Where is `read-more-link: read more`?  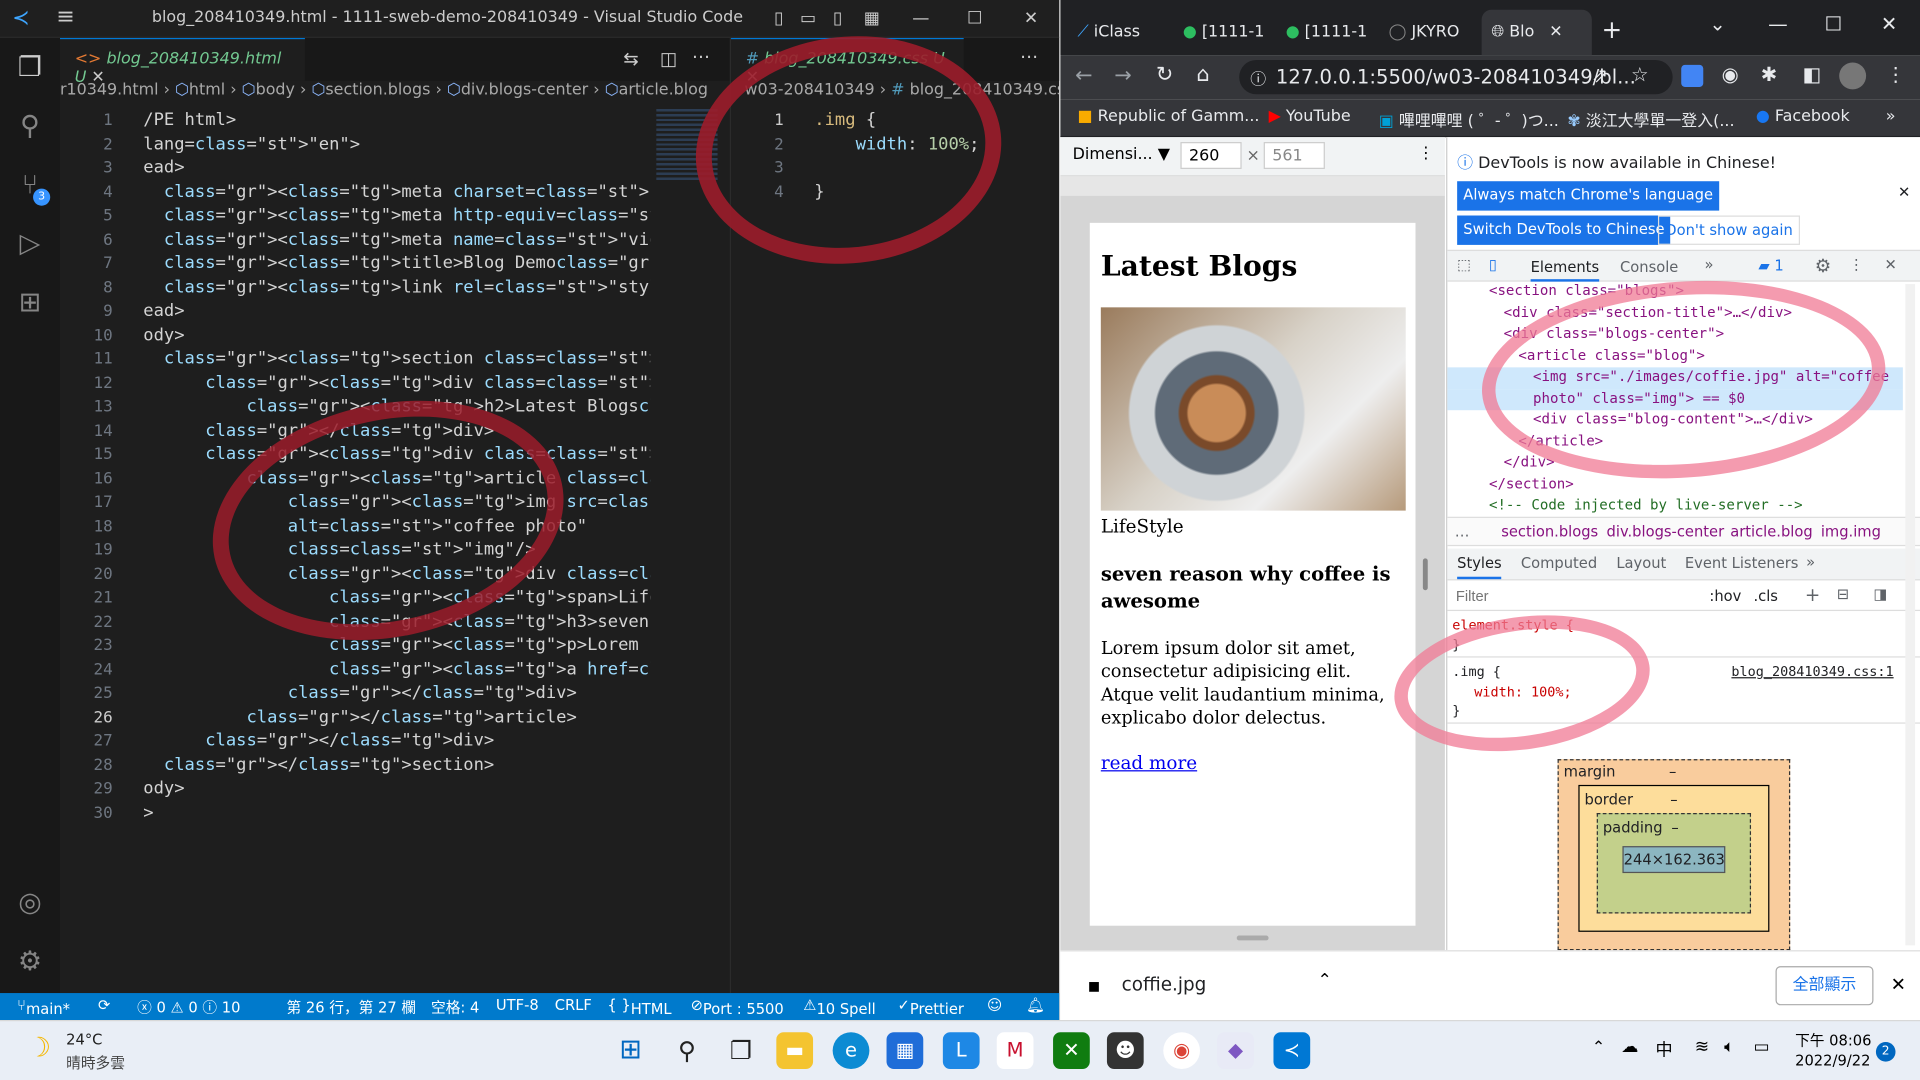
read-more-link: read more is located at coordinates (1149, 763).